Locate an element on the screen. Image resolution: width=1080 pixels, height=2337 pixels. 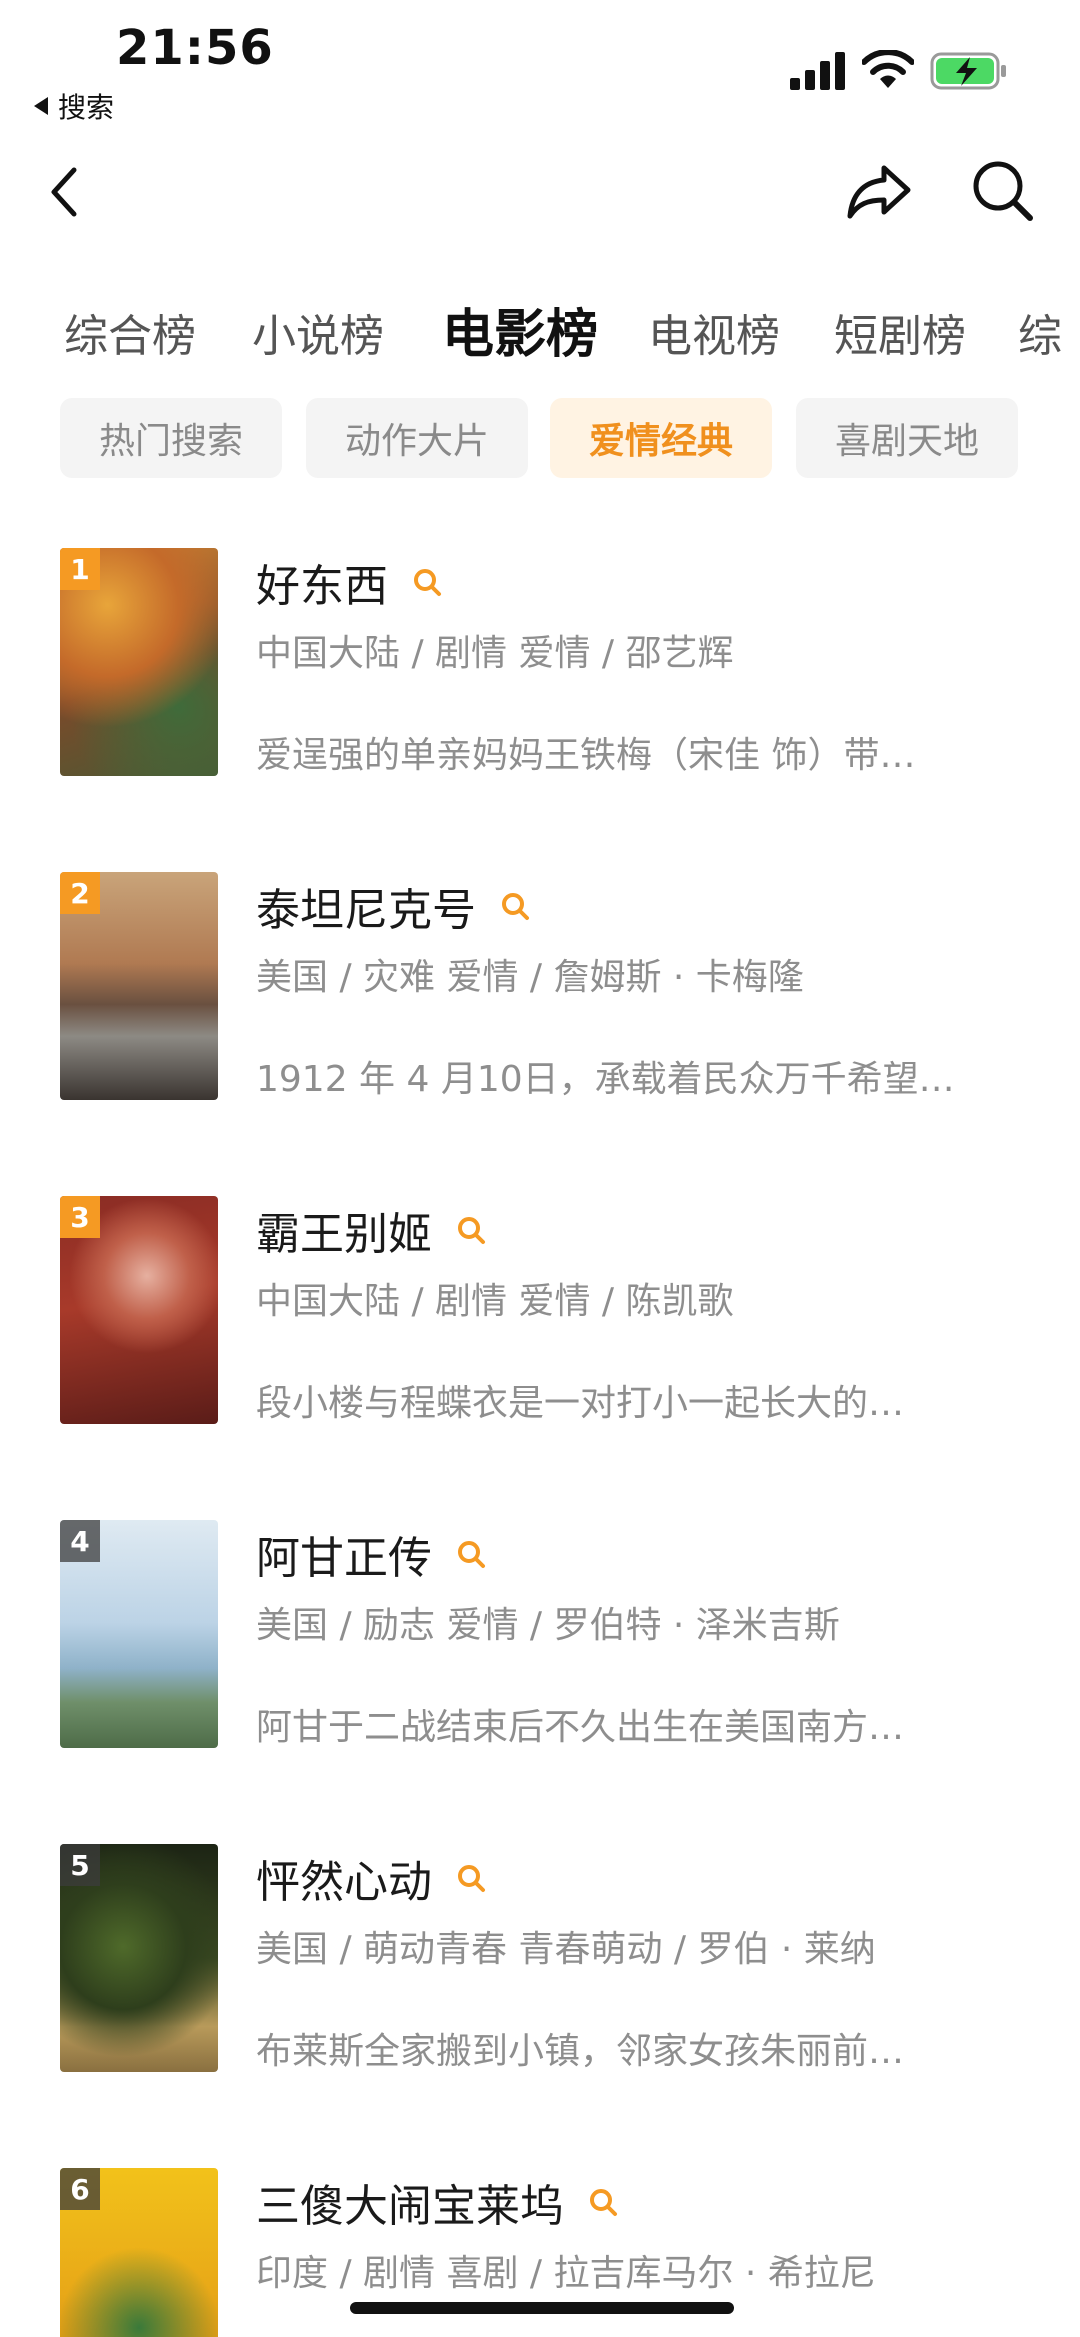
status-bar: 21:56 搜索 is located at coordinates (540, 62).